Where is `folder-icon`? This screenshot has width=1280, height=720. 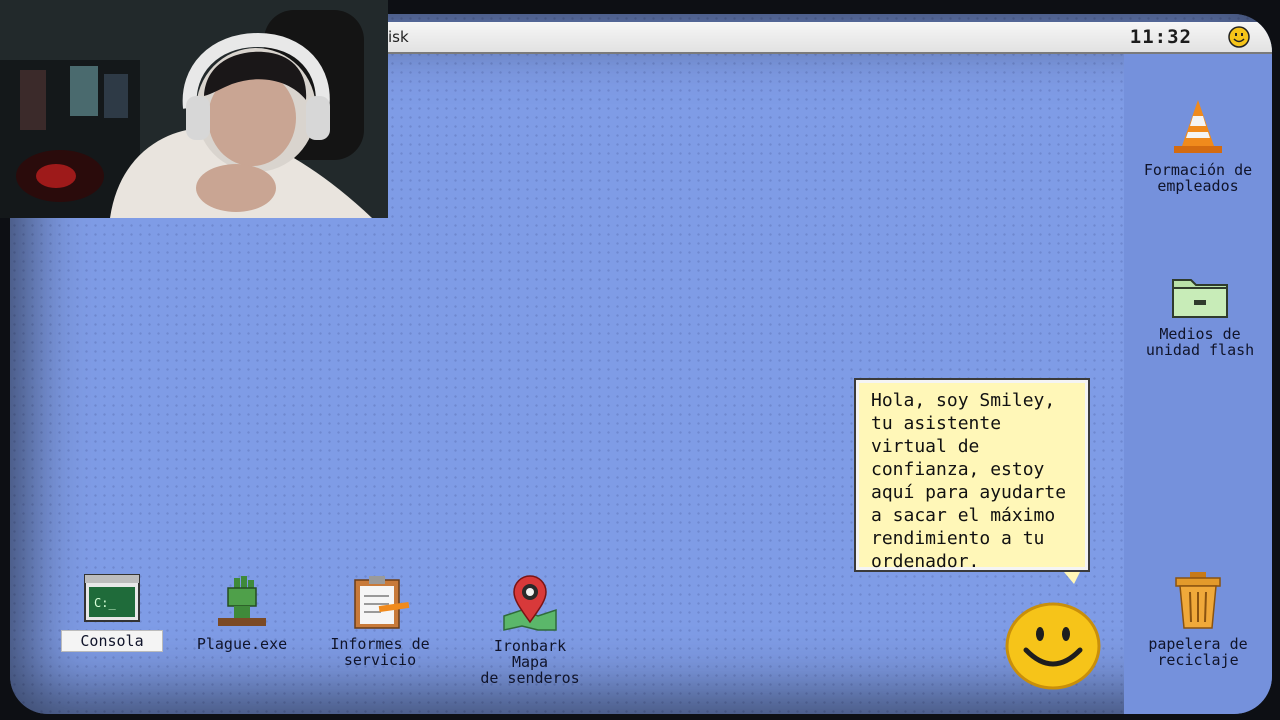
folder-icon is located at coordinates (1200, 298).